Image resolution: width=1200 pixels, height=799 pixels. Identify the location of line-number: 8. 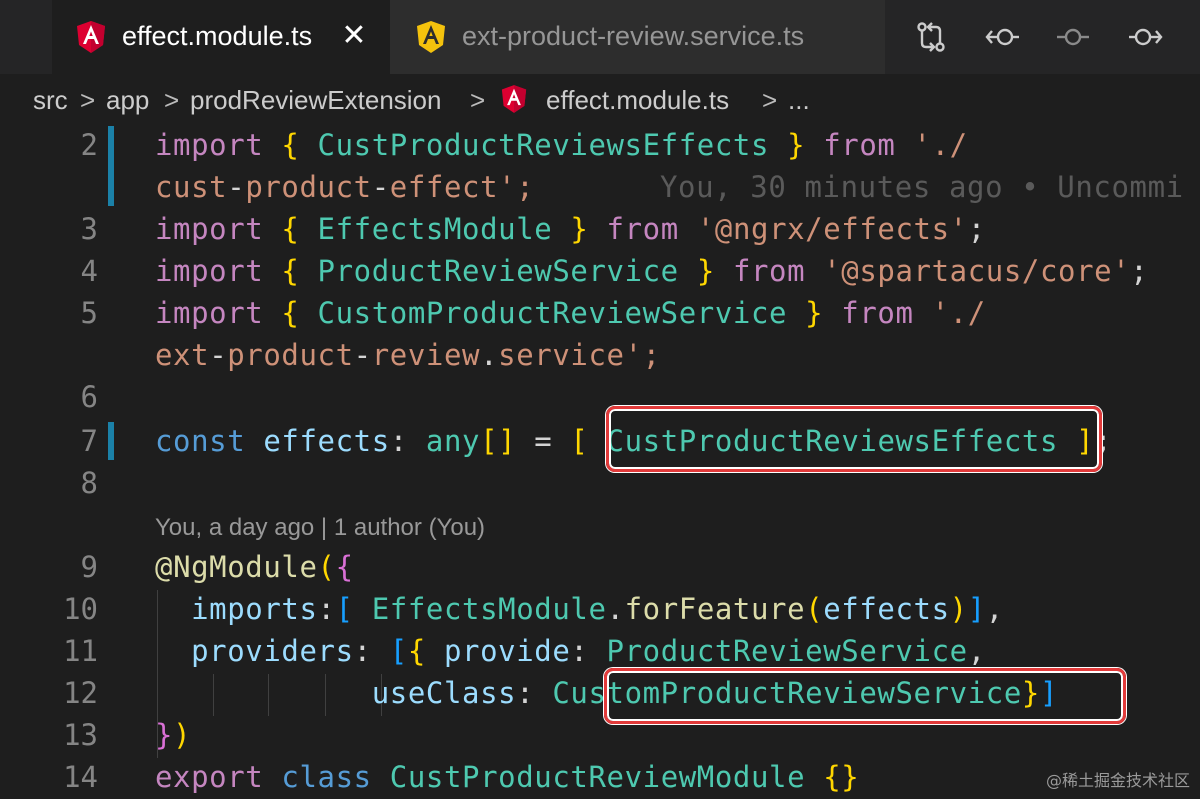
(89, 483).